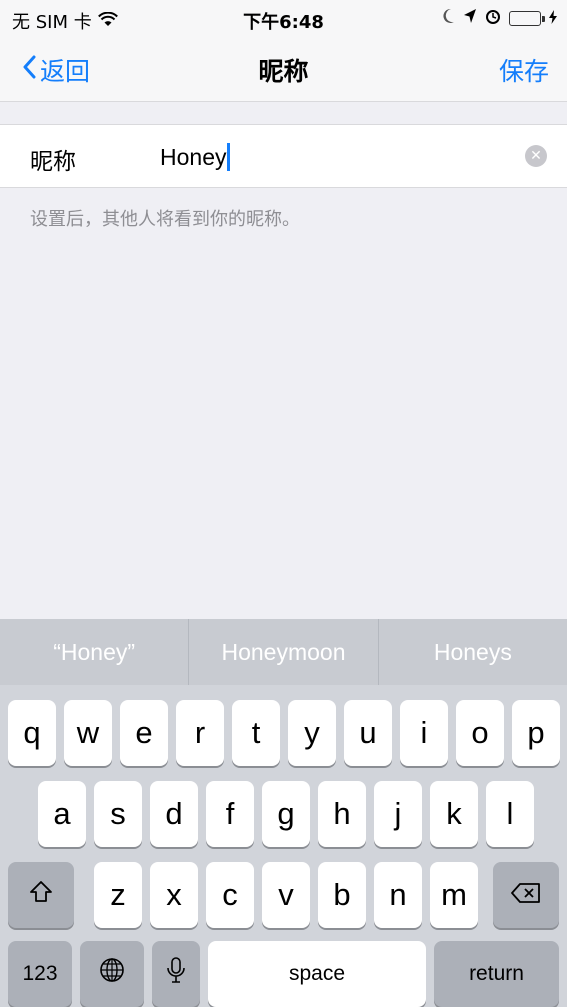 The width and height of the screenshot is (567, 1007). Describe the element at coordinates (230, 895) in the screenshot. I see `key-c: c` at that location.